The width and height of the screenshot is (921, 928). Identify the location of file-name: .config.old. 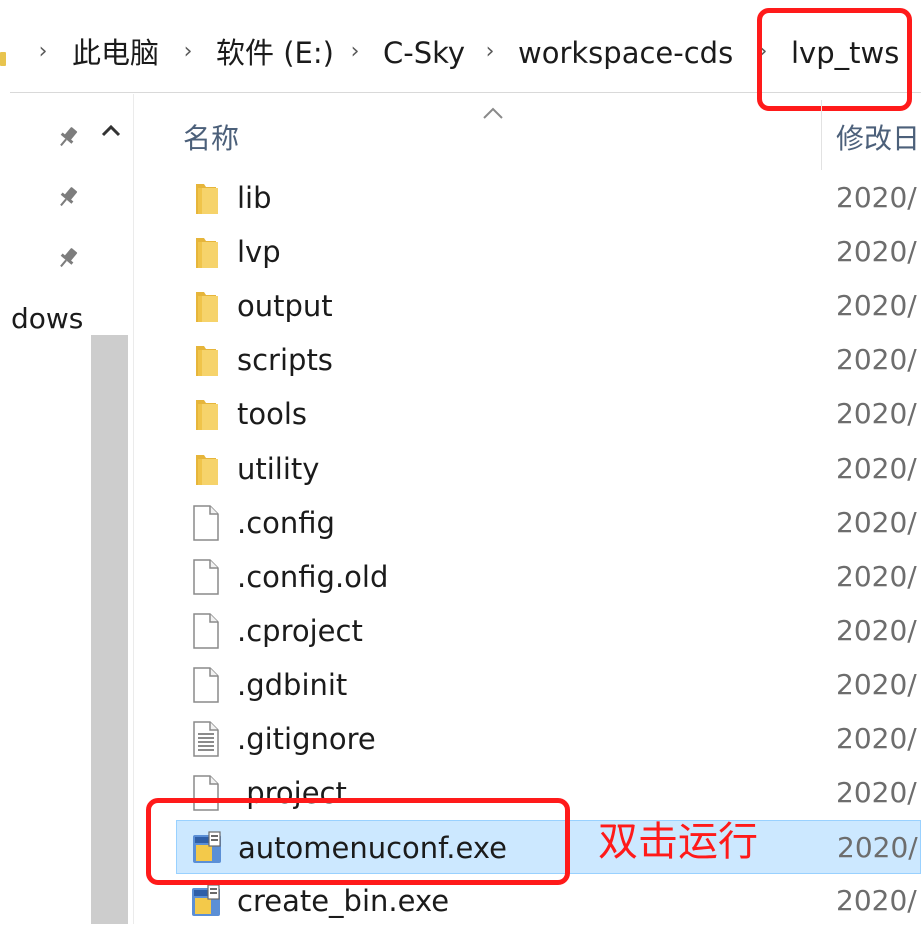
(312, 577).